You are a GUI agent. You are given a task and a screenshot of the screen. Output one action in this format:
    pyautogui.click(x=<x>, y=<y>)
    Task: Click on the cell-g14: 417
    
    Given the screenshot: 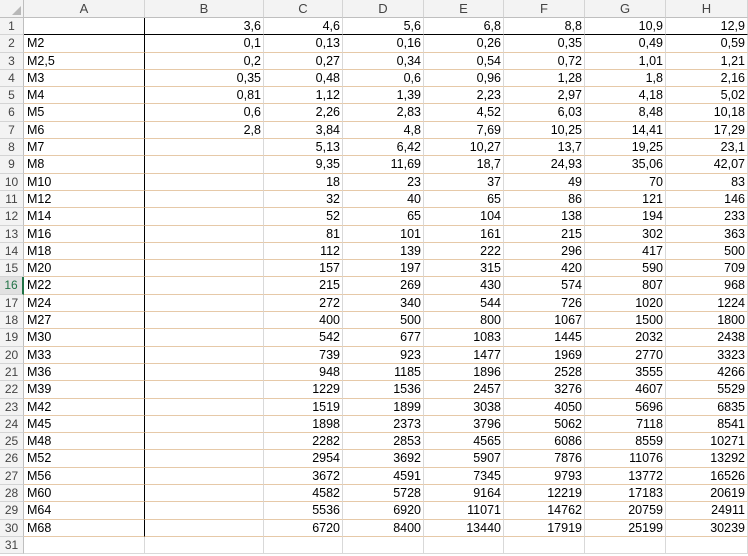 What is the action you would take?
    pyautogui.click(x=625, y=251)
    